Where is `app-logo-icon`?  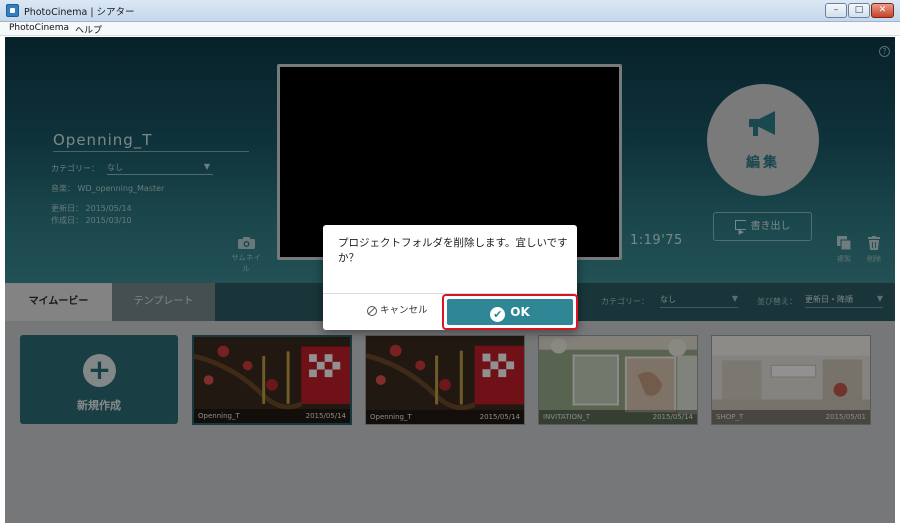 app-logo-icon is located at coordinates (12, 10).